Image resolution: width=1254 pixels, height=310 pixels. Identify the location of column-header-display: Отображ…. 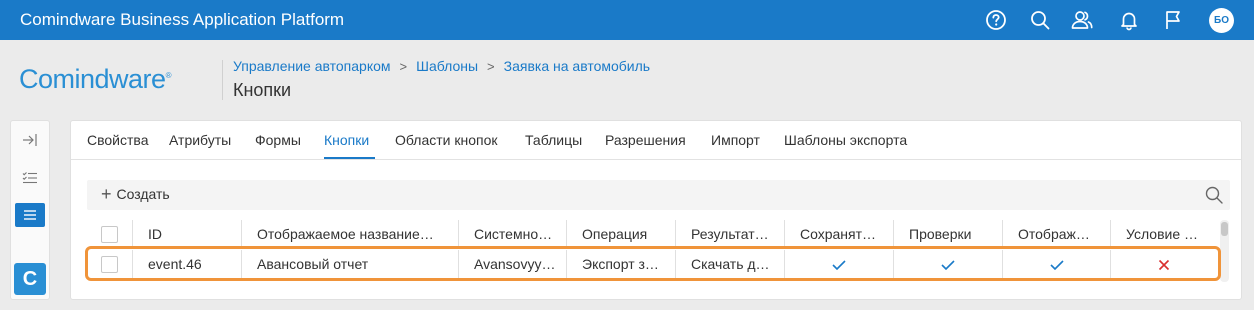
(1057, 234).